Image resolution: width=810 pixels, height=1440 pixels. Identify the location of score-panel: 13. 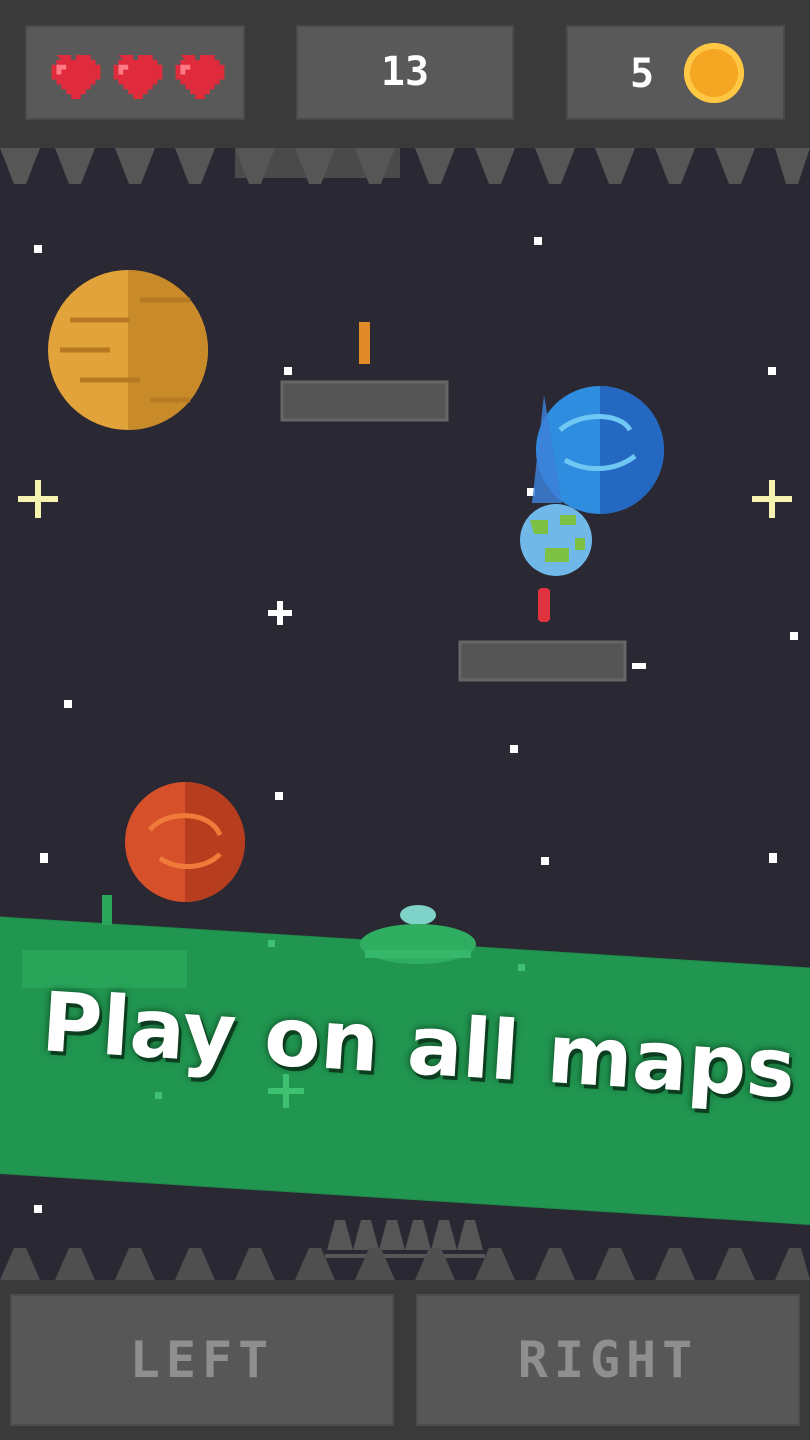
(405, 72).